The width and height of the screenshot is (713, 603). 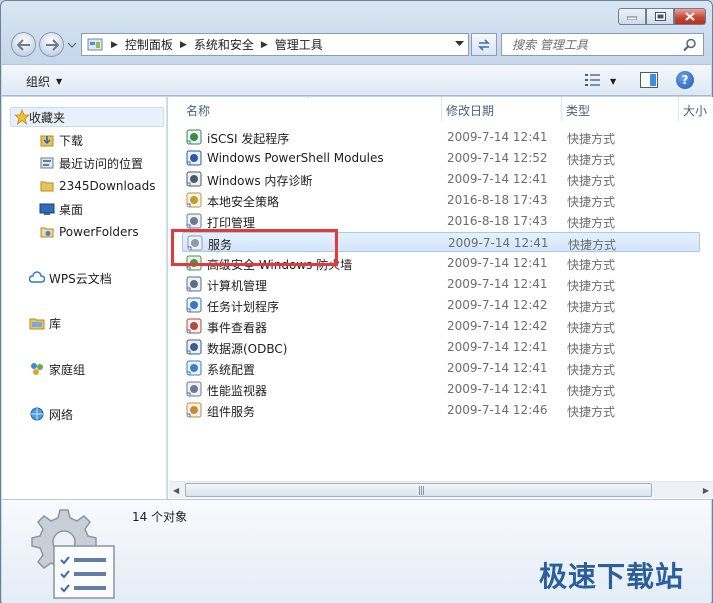 I want to click on memory-icon, so click(x=194, y=179).